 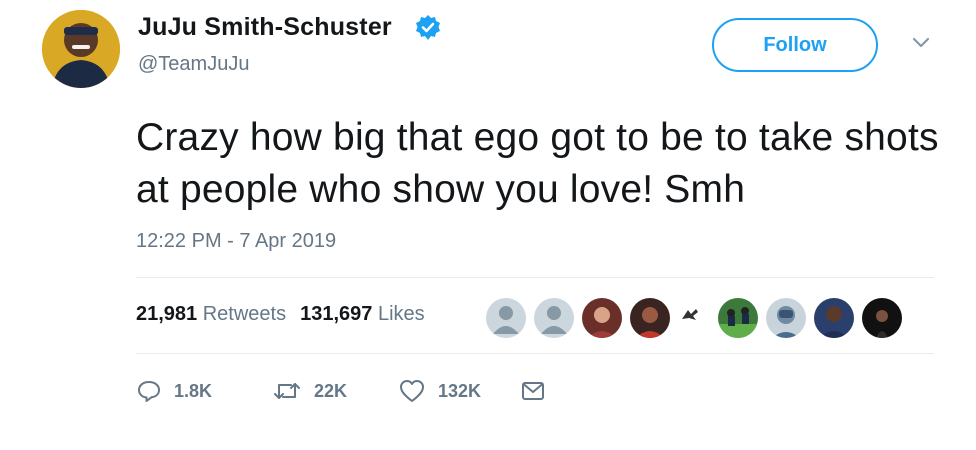 I want to click on tweet-actions: 1.8K 22K 132K, so click(x=386, y=391).